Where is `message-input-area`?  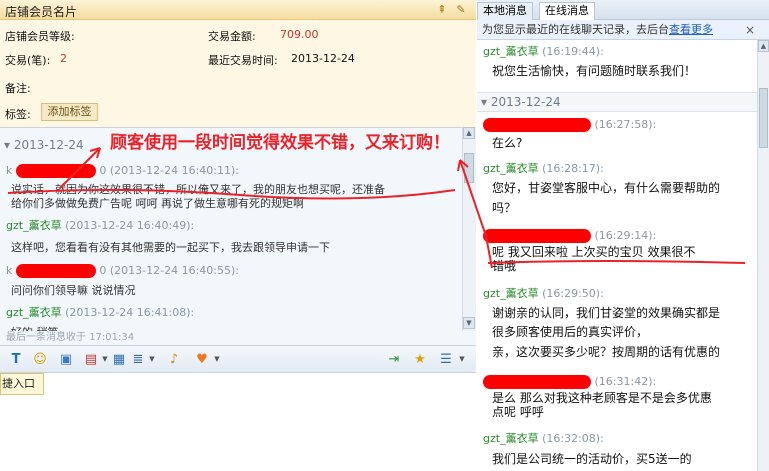 message-input-area is located at coordinates (238, 422).